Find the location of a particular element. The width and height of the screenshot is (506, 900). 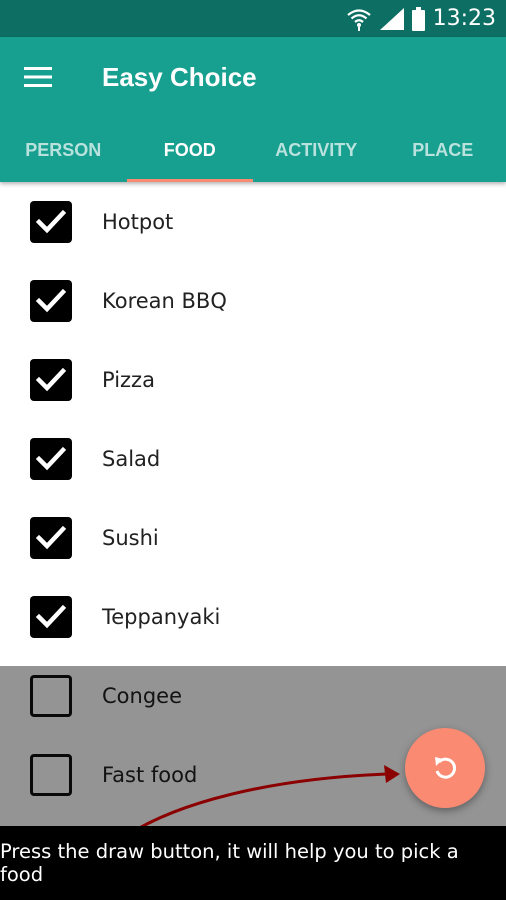

tab-place: PLACE is located at coordinates (443, 154).